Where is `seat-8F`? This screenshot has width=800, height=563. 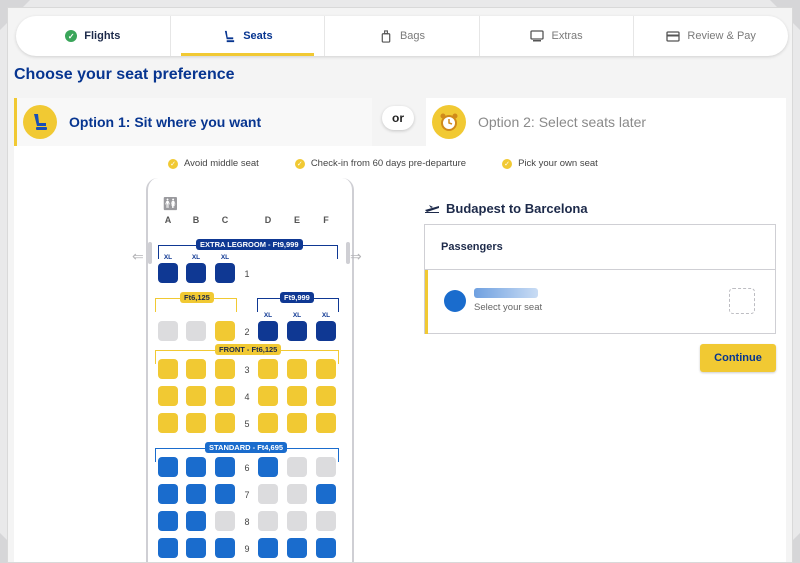 seat-8F is located at coordinates (326, 521).